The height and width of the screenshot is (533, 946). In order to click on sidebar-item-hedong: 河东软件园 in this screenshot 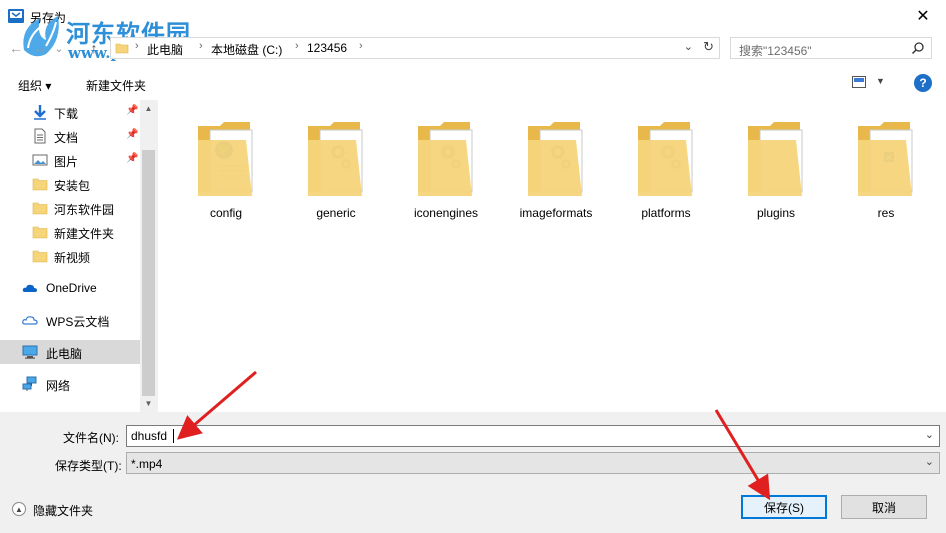, I will do `click(70, 208)`.